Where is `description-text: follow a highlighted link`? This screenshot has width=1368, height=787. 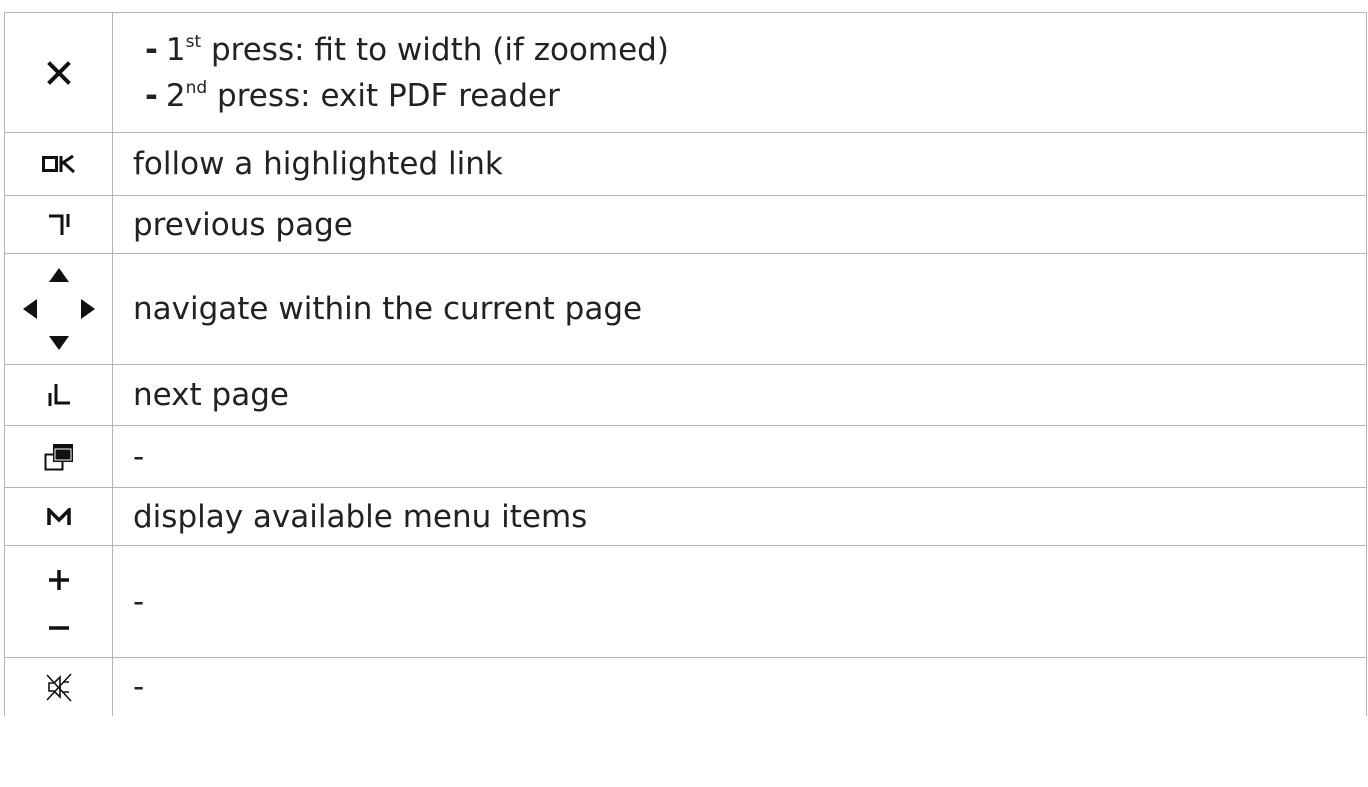 description-text: follow a highlighted link is located at coordinates (318, 164).